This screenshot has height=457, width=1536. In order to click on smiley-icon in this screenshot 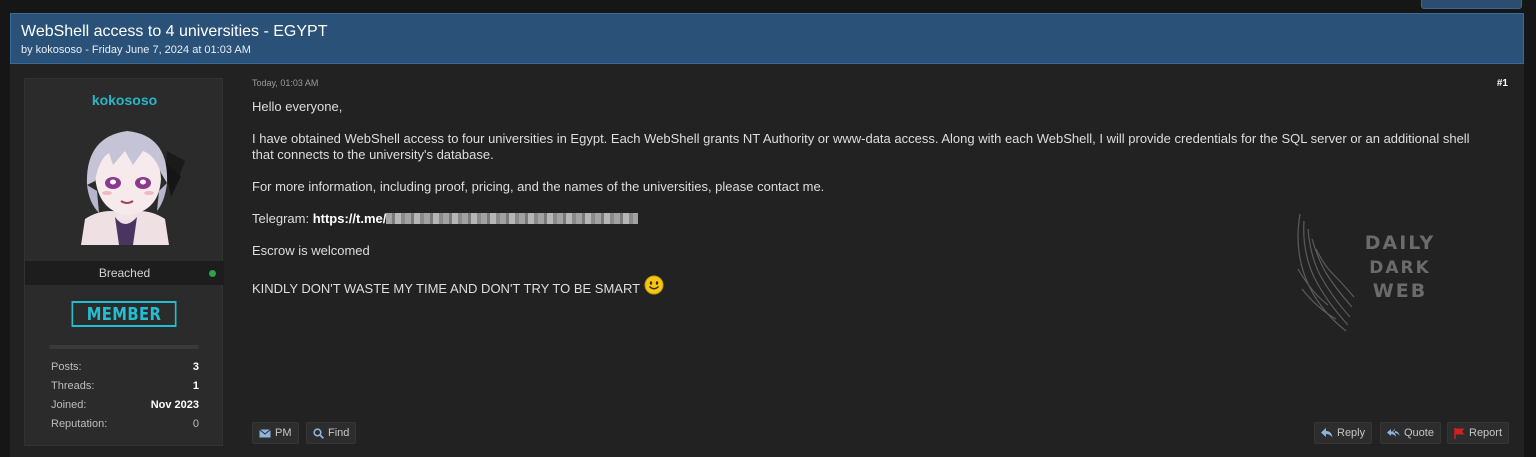, I will do `click(654, 285)`.